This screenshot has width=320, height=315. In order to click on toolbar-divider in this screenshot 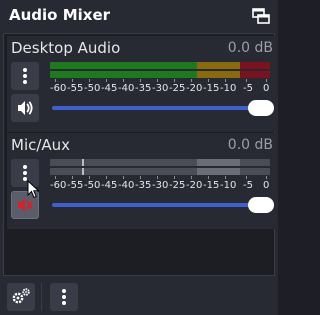, I will do `click(41, 297)`.